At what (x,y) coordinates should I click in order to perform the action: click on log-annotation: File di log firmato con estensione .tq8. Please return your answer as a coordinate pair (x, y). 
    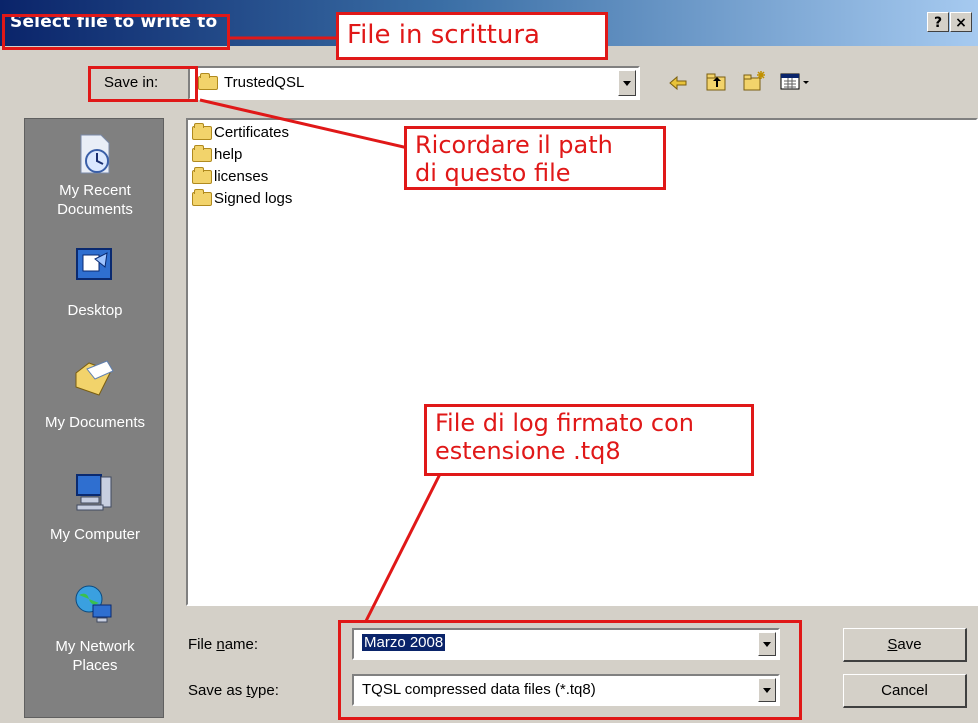
    Looking at the image, I should click on (589, 440).